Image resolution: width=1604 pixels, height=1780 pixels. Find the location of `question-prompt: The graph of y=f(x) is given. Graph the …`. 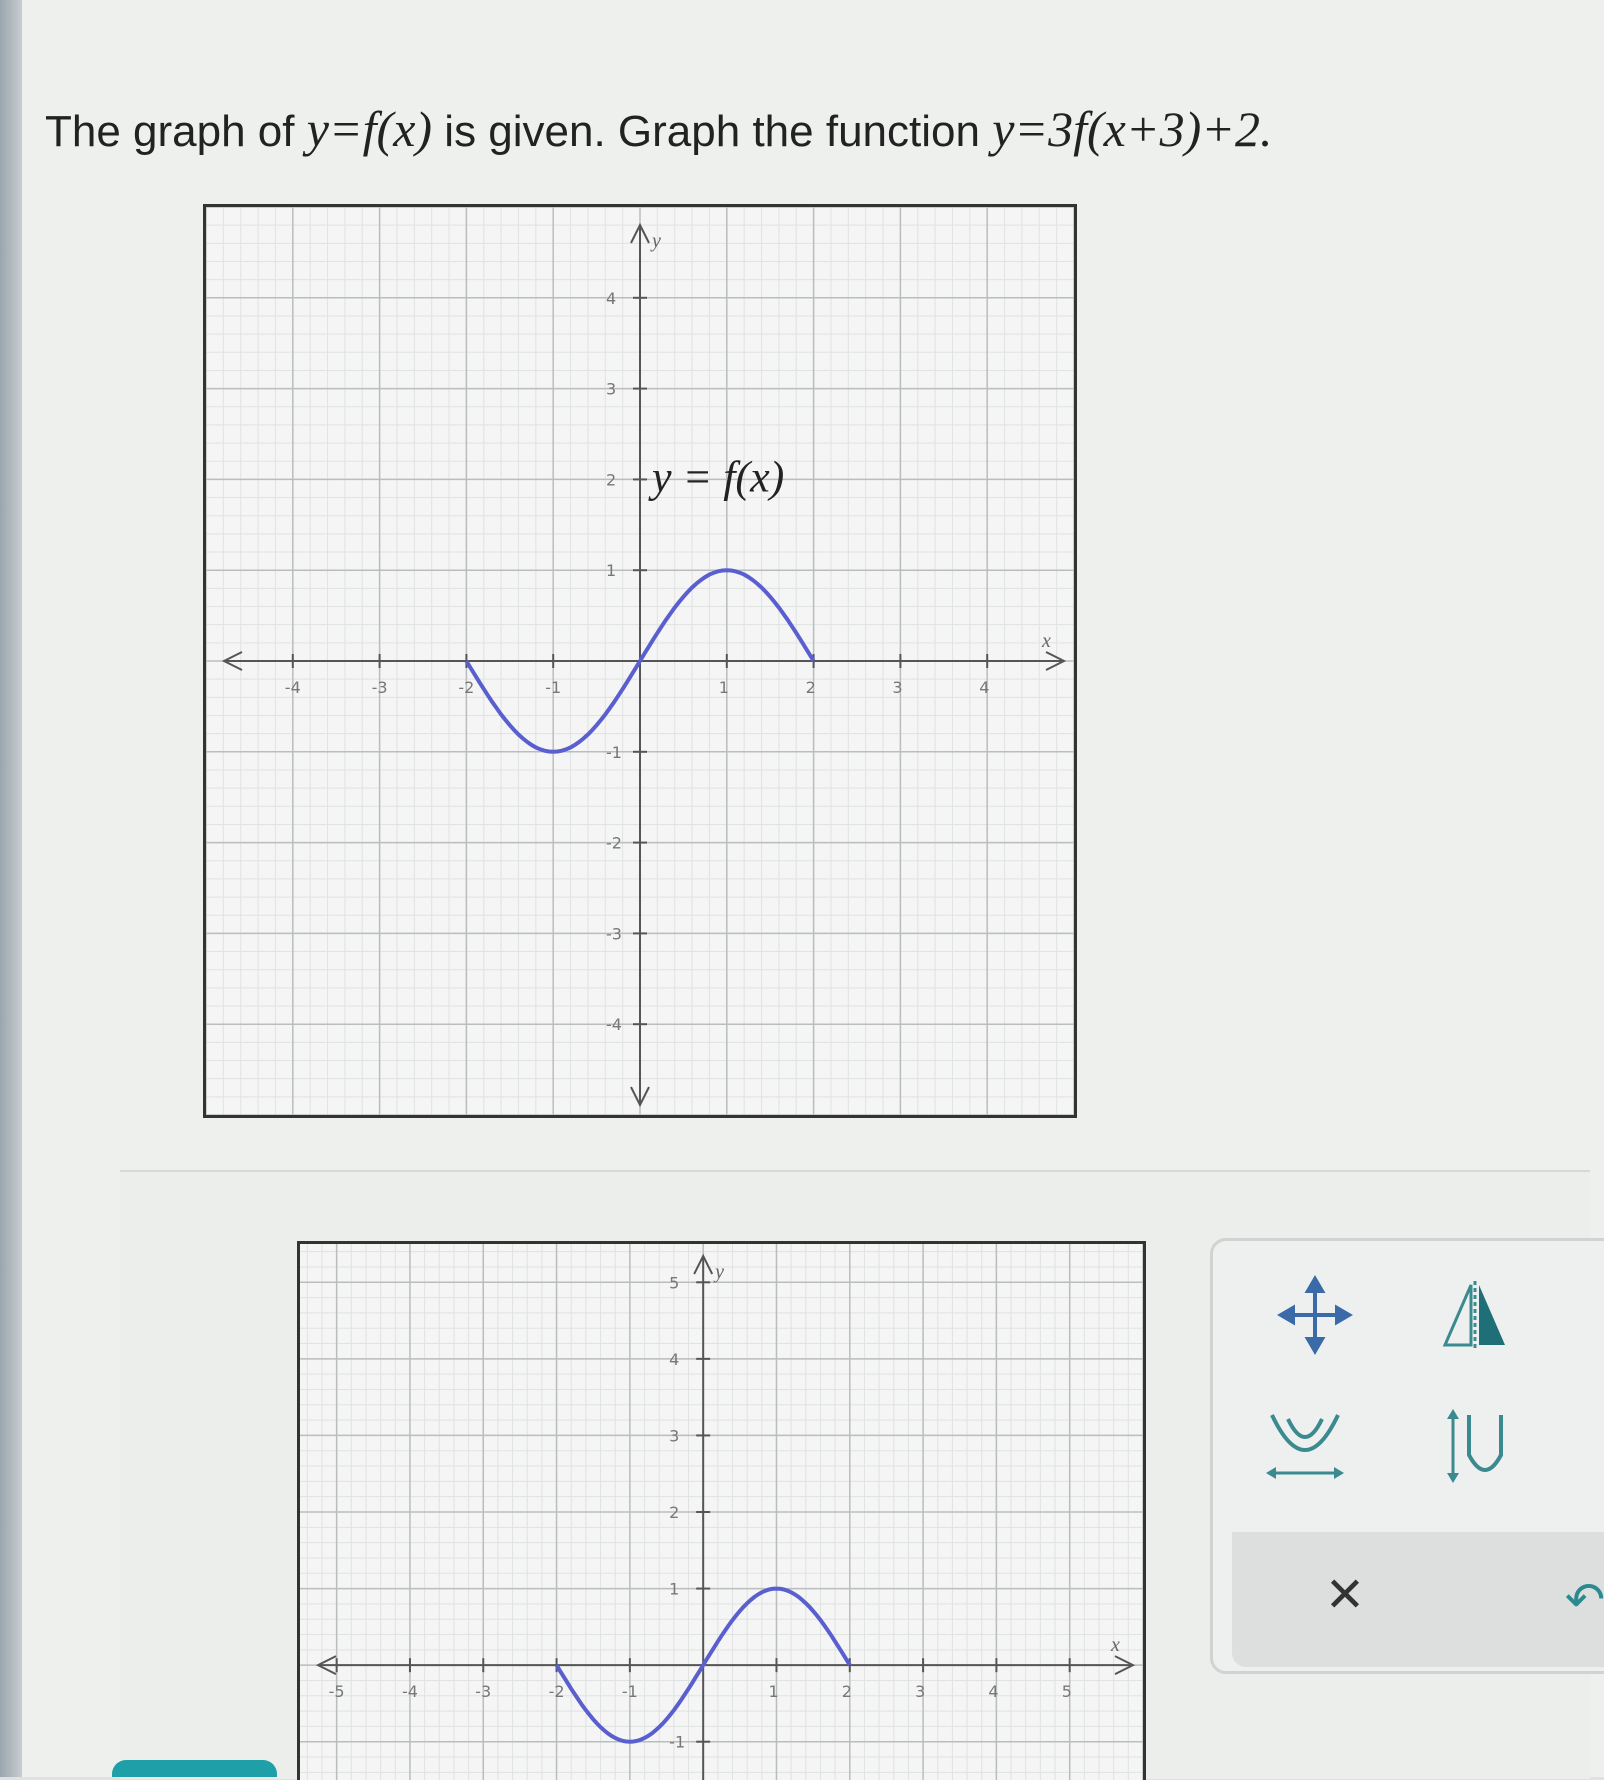

question-prompt: The graph of y=f(x) is given. Graph the … is located at coordinates (775, 140).